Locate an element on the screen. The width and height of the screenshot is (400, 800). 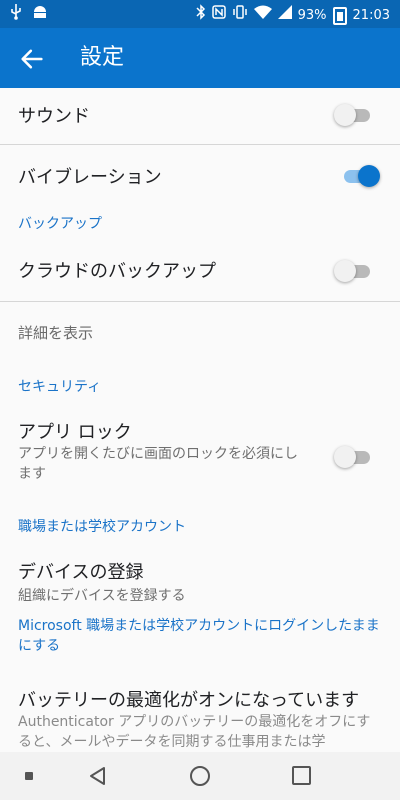
setting-cloud-backup: クラウドのバックアップ is located at coordinates (200, 271).